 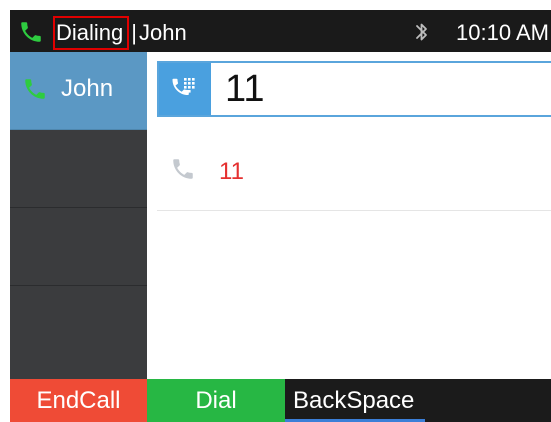 I want to click on dialpad-icon-box, so click(x=185, y=89).